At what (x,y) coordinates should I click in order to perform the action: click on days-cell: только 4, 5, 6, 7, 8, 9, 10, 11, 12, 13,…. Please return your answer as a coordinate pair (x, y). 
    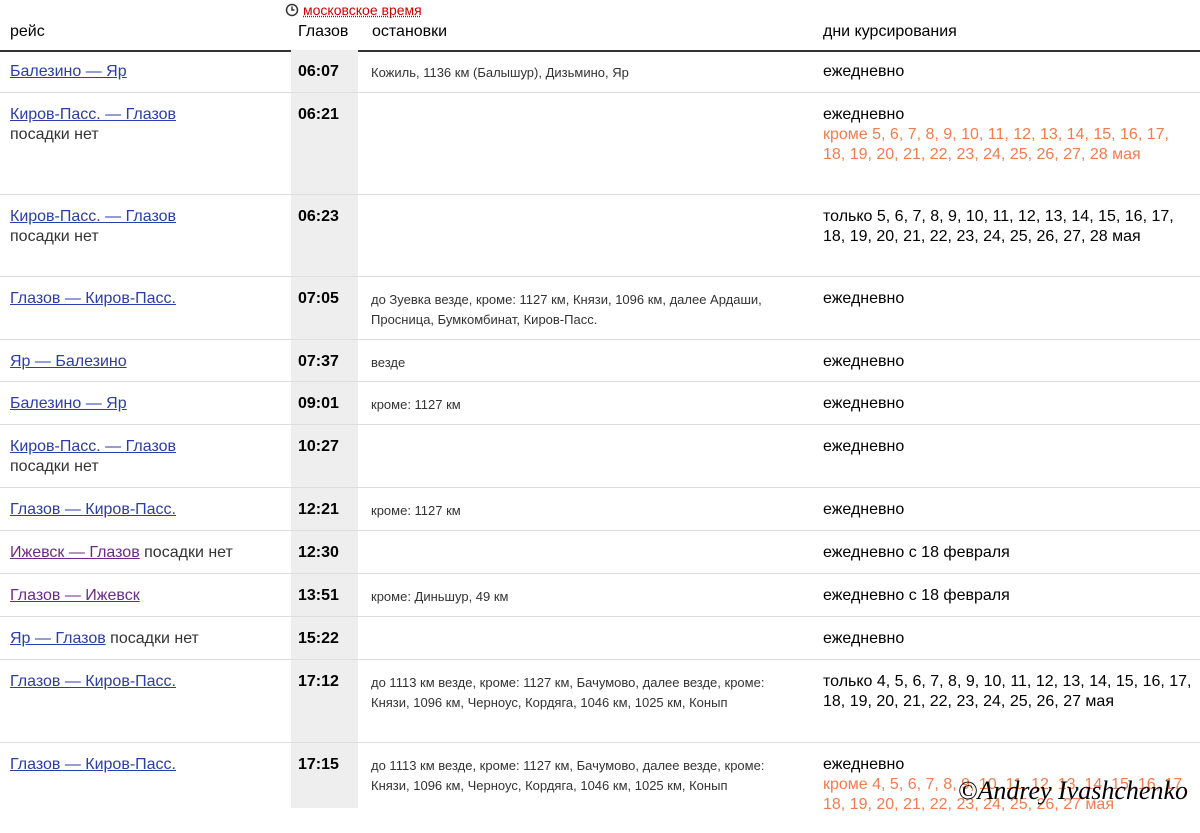
    Looking at the image, I should click on (1008, 692).